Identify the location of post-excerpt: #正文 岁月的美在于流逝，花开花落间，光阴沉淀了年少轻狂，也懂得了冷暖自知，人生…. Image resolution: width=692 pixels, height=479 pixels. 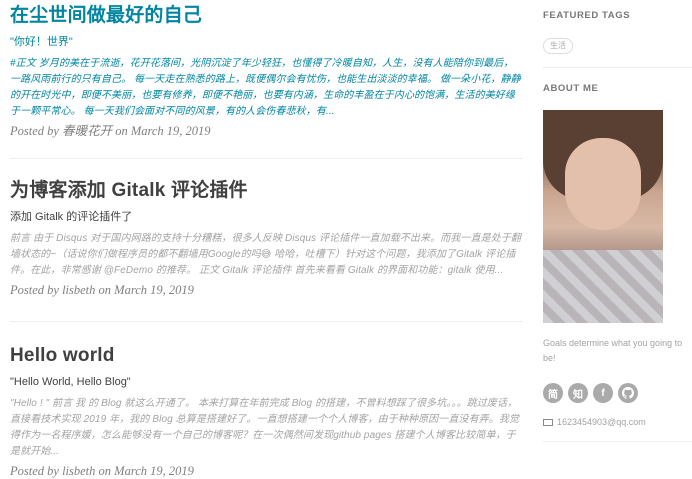
(266, 88).